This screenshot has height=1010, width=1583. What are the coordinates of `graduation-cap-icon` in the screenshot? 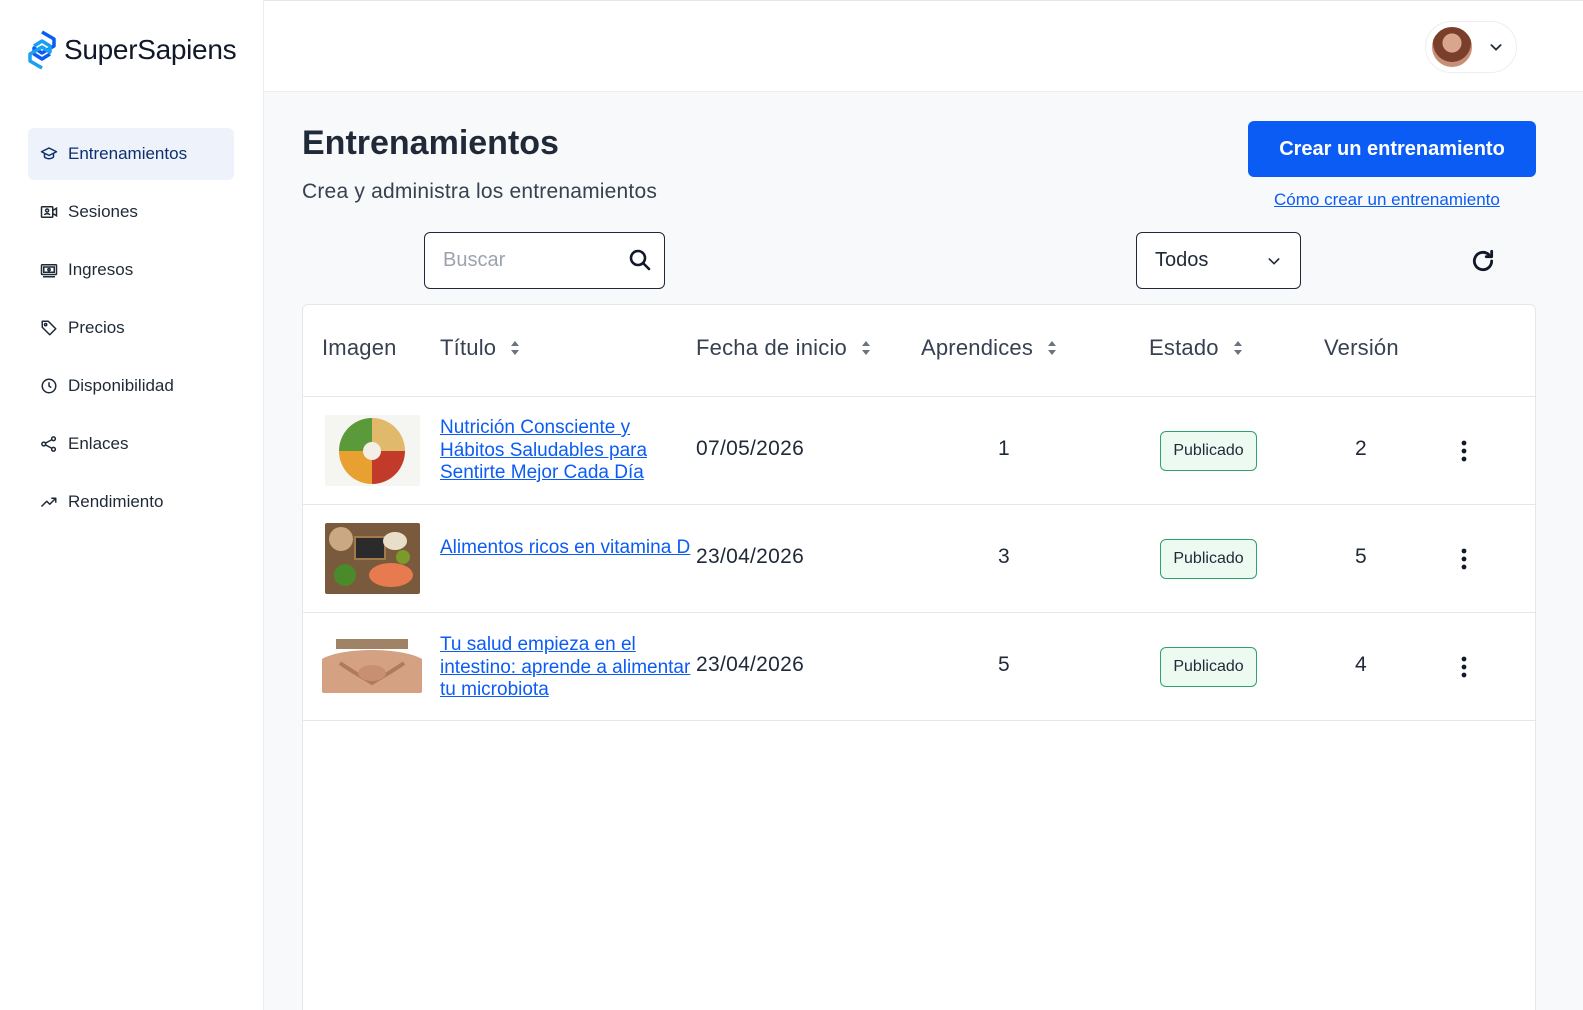 It's located at (49, 153).